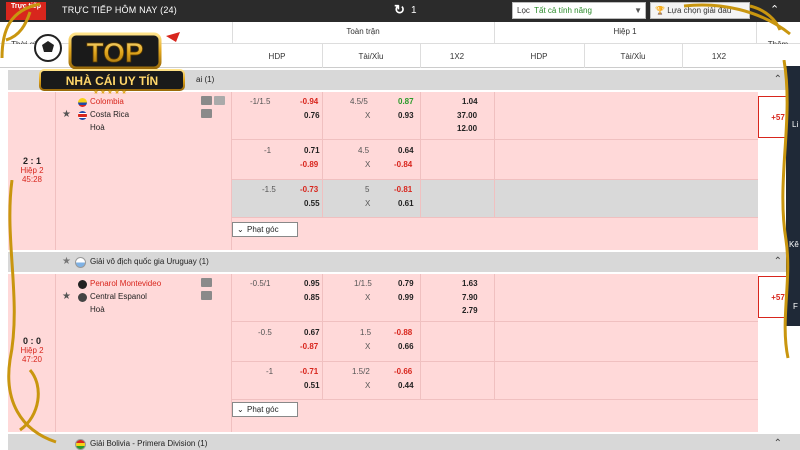 The width and height of the screenshot is (800, 450). I want to click on hdp-line: -0.5/1, so click(260, 283).